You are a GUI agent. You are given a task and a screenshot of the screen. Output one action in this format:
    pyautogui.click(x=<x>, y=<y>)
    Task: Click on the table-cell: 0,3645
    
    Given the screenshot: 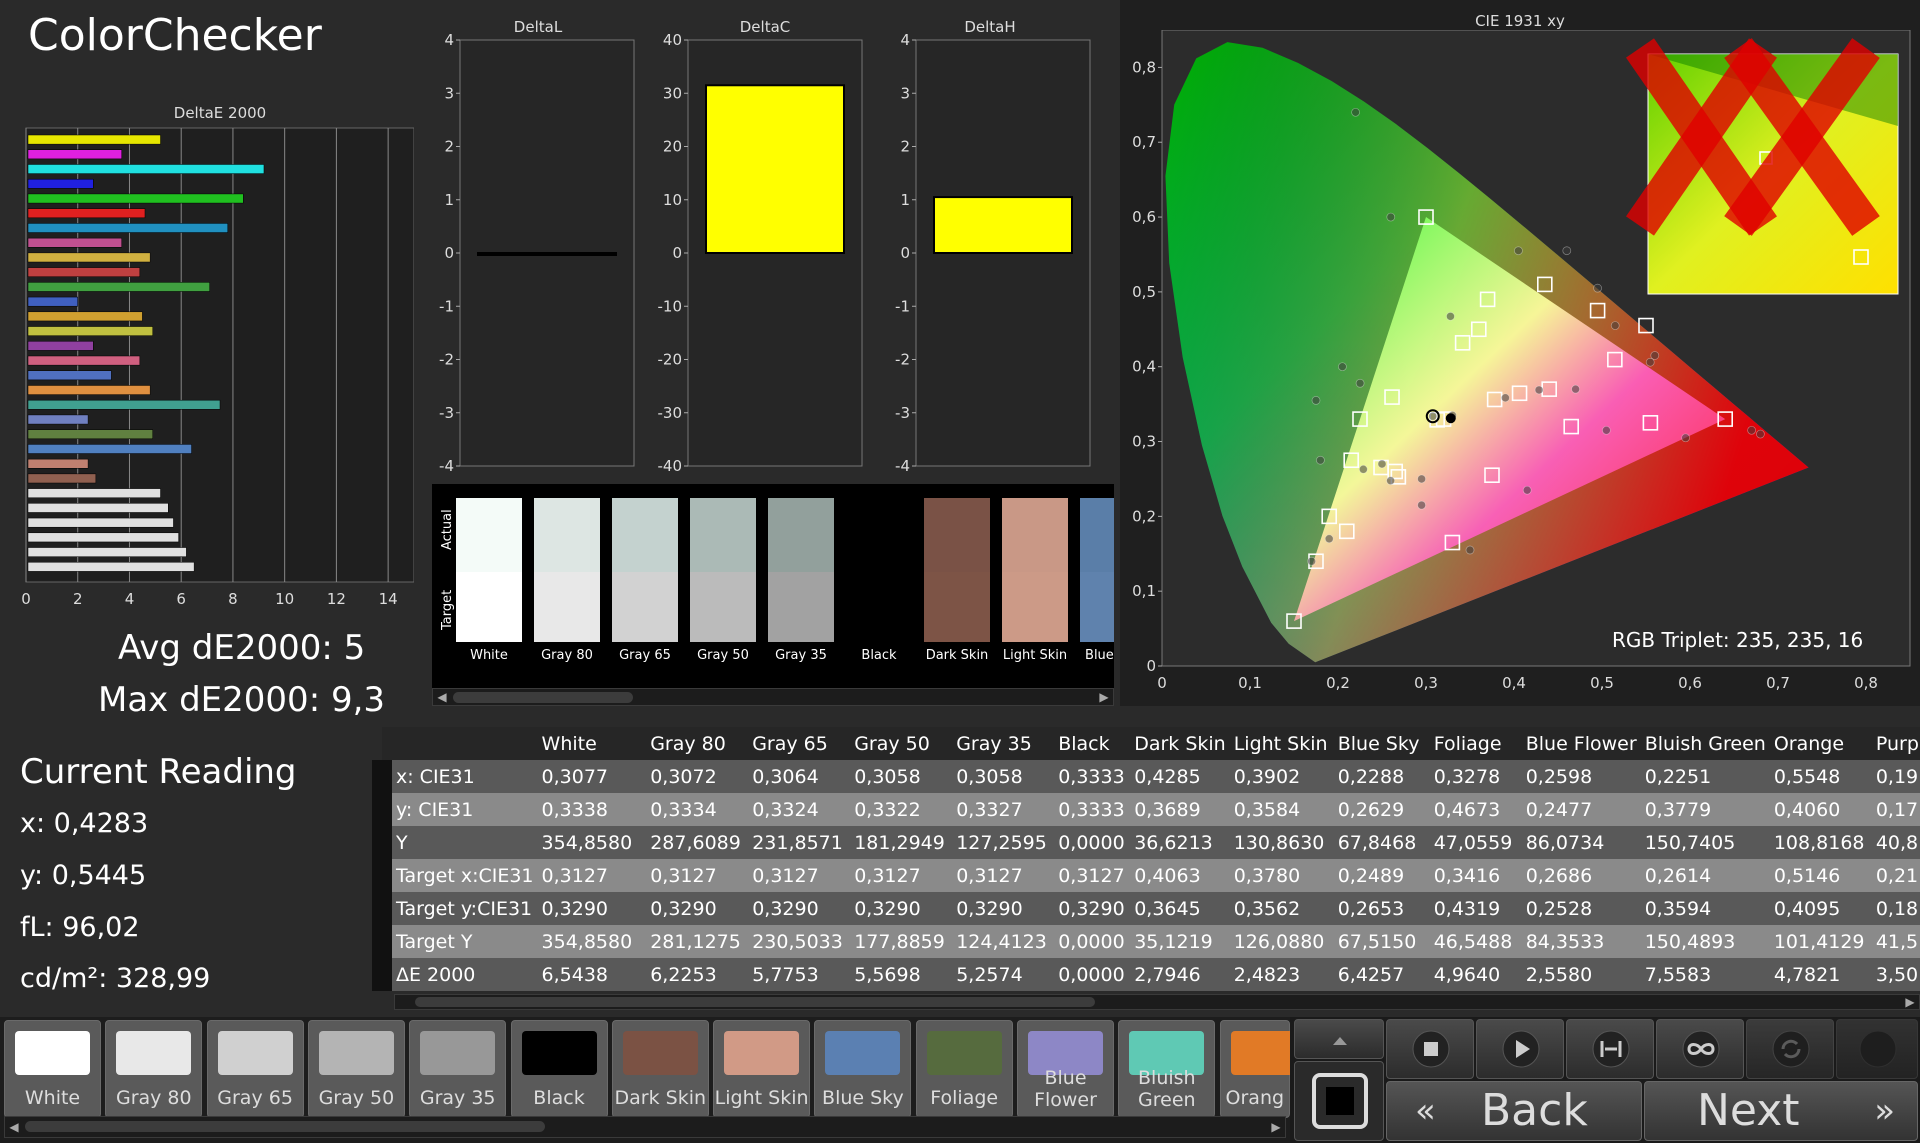 What is the action you would take?
    pyautogui.click(x=1180, y=908)
    